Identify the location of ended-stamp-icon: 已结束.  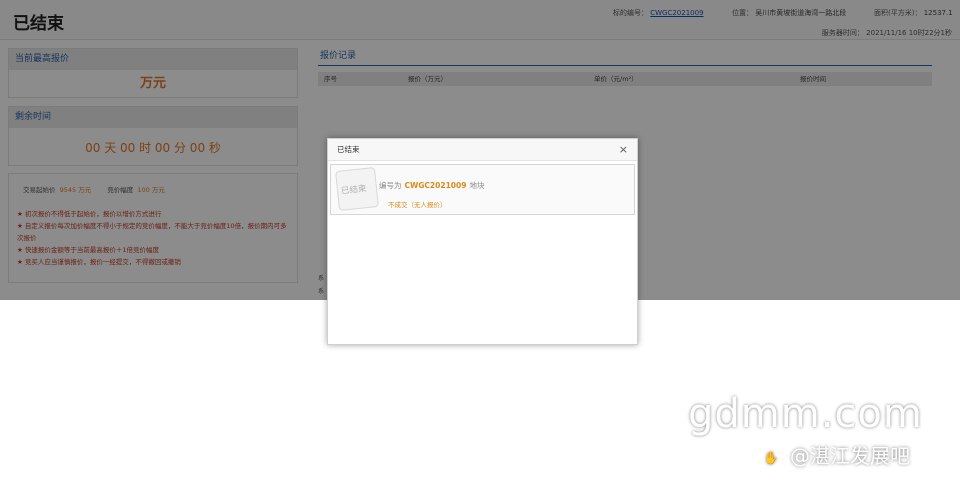
(357, 189).